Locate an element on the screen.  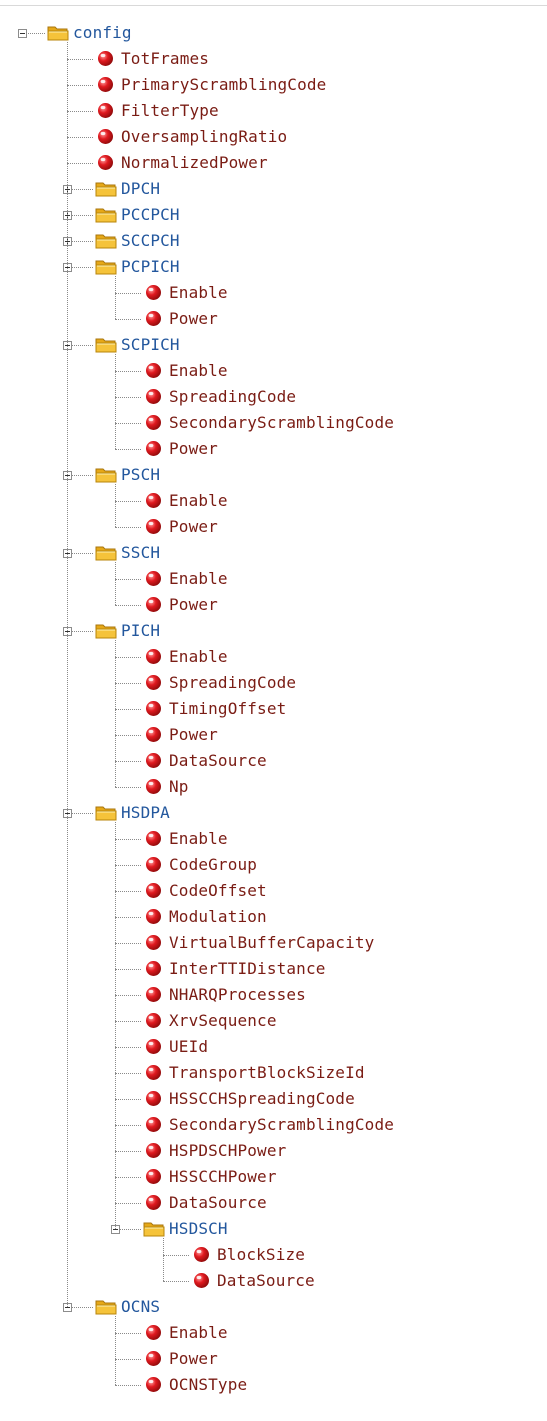
node-label-pcpich: PCPICH is located at coordinates (150, 267).